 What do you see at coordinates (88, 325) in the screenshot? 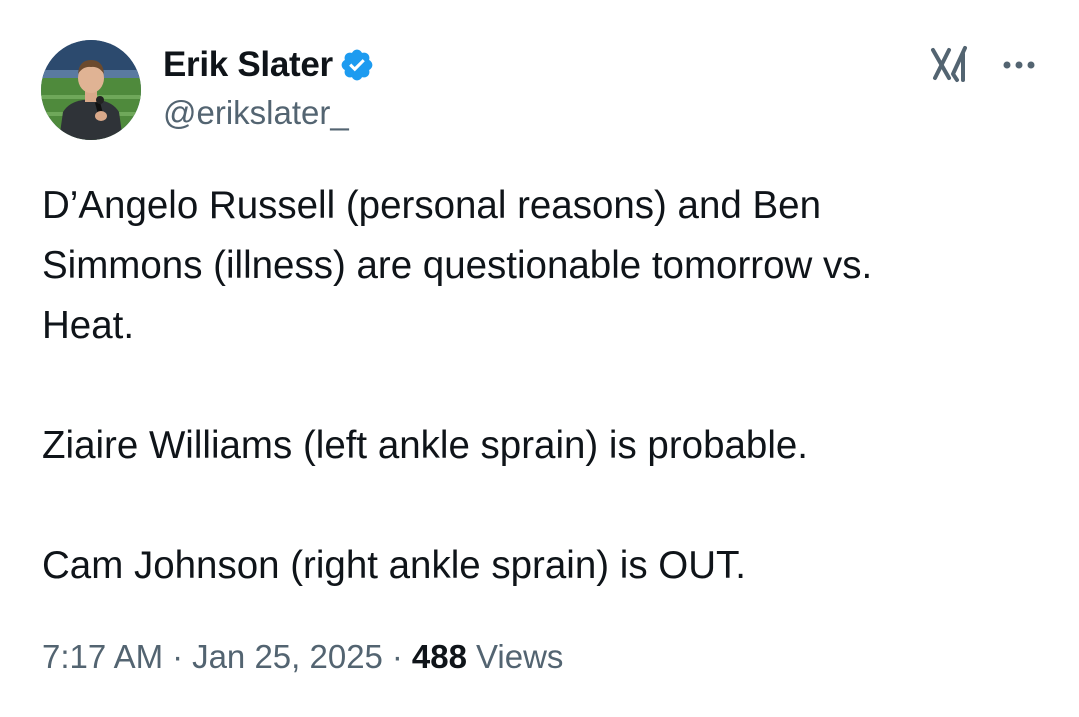
I see `tweet-line: Heat.` at bounding box center [88, 325].